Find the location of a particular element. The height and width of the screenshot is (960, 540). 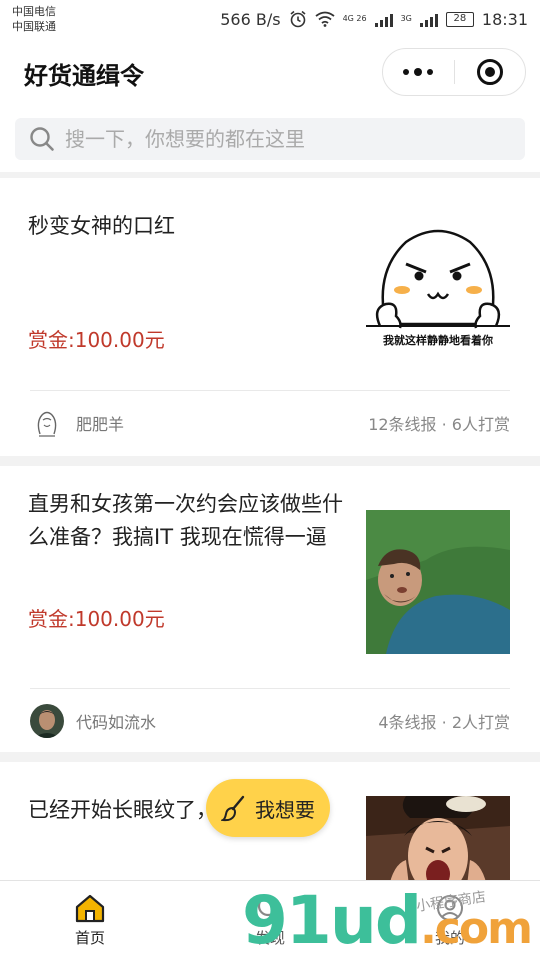

search-box is located at coordinates (270, 139).